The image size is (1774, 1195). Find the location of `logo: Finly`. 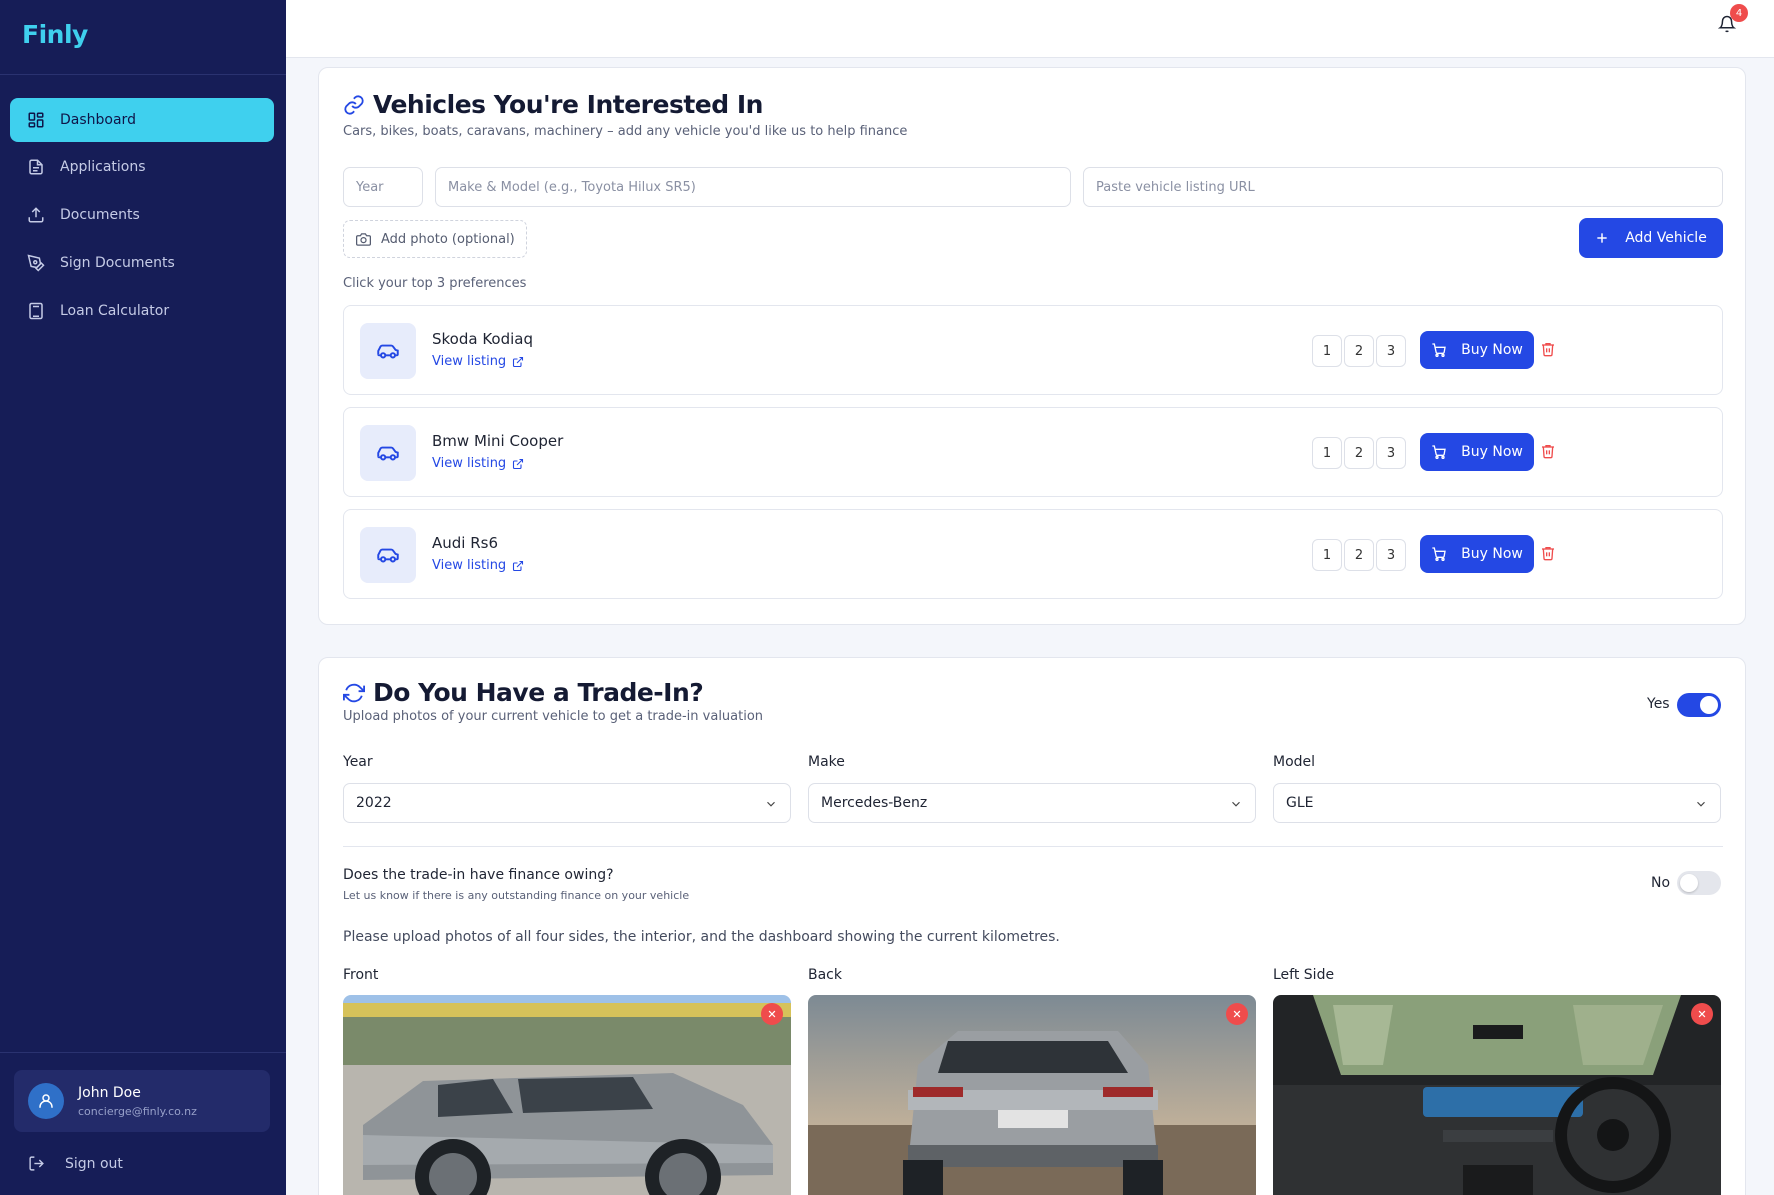

logo: Finly is located at coordinates (55, 34).